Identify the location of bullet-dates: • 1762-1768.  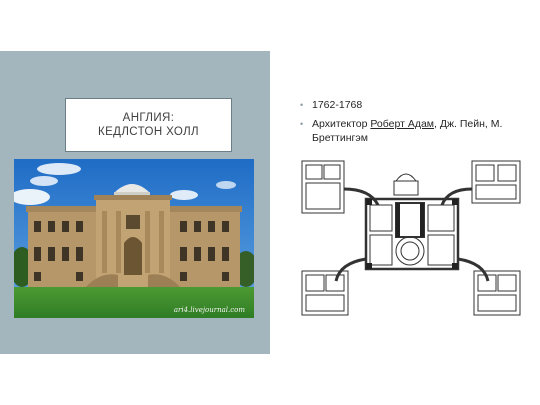
(413, 105).